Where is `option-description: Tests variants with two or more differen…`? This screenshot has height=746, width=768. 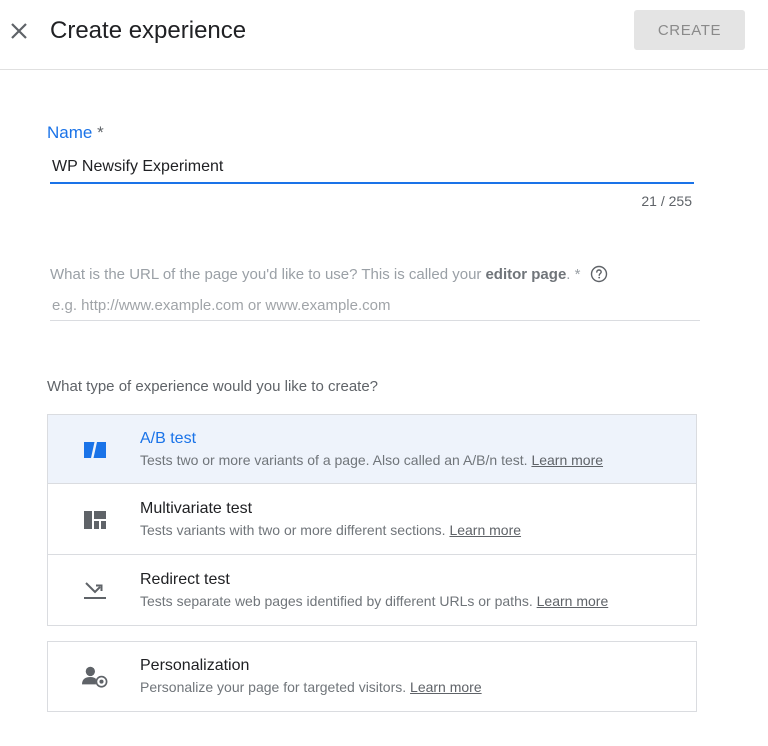 option-description: Tests variants with two or more differen… is located at coordinates (330, 530).